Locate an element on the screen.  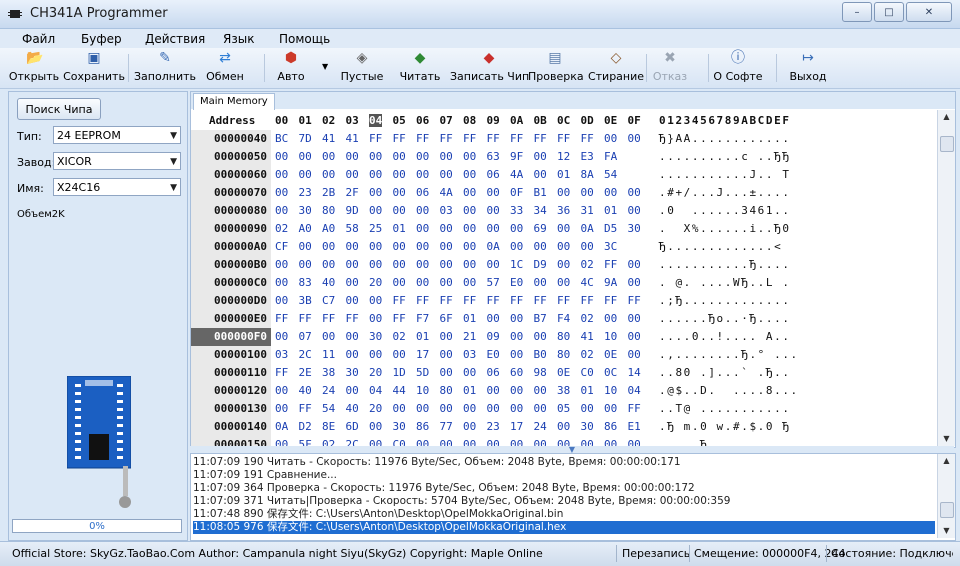
hex-byte: 2F is located at coordinates (352, 193).